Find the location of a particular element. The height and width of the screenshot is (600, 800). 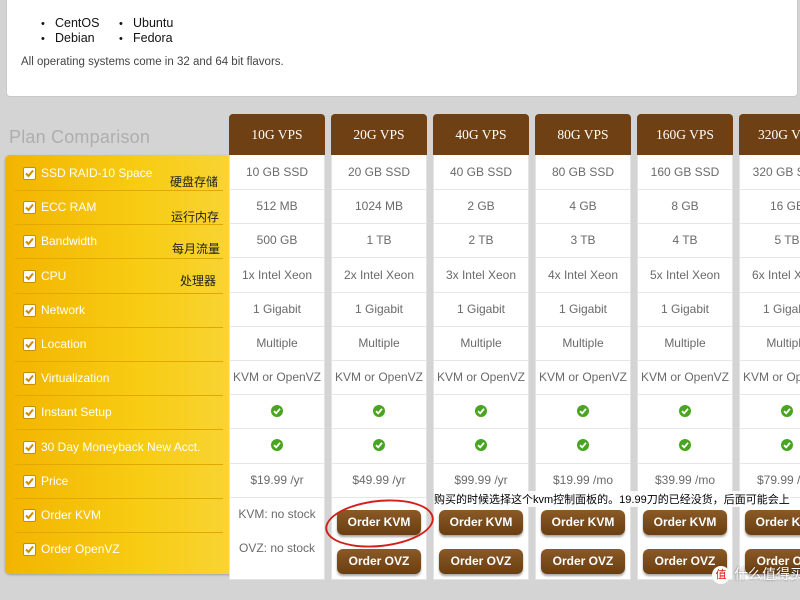

feature-label: Instant Setup is located at coordinates (76, 412).